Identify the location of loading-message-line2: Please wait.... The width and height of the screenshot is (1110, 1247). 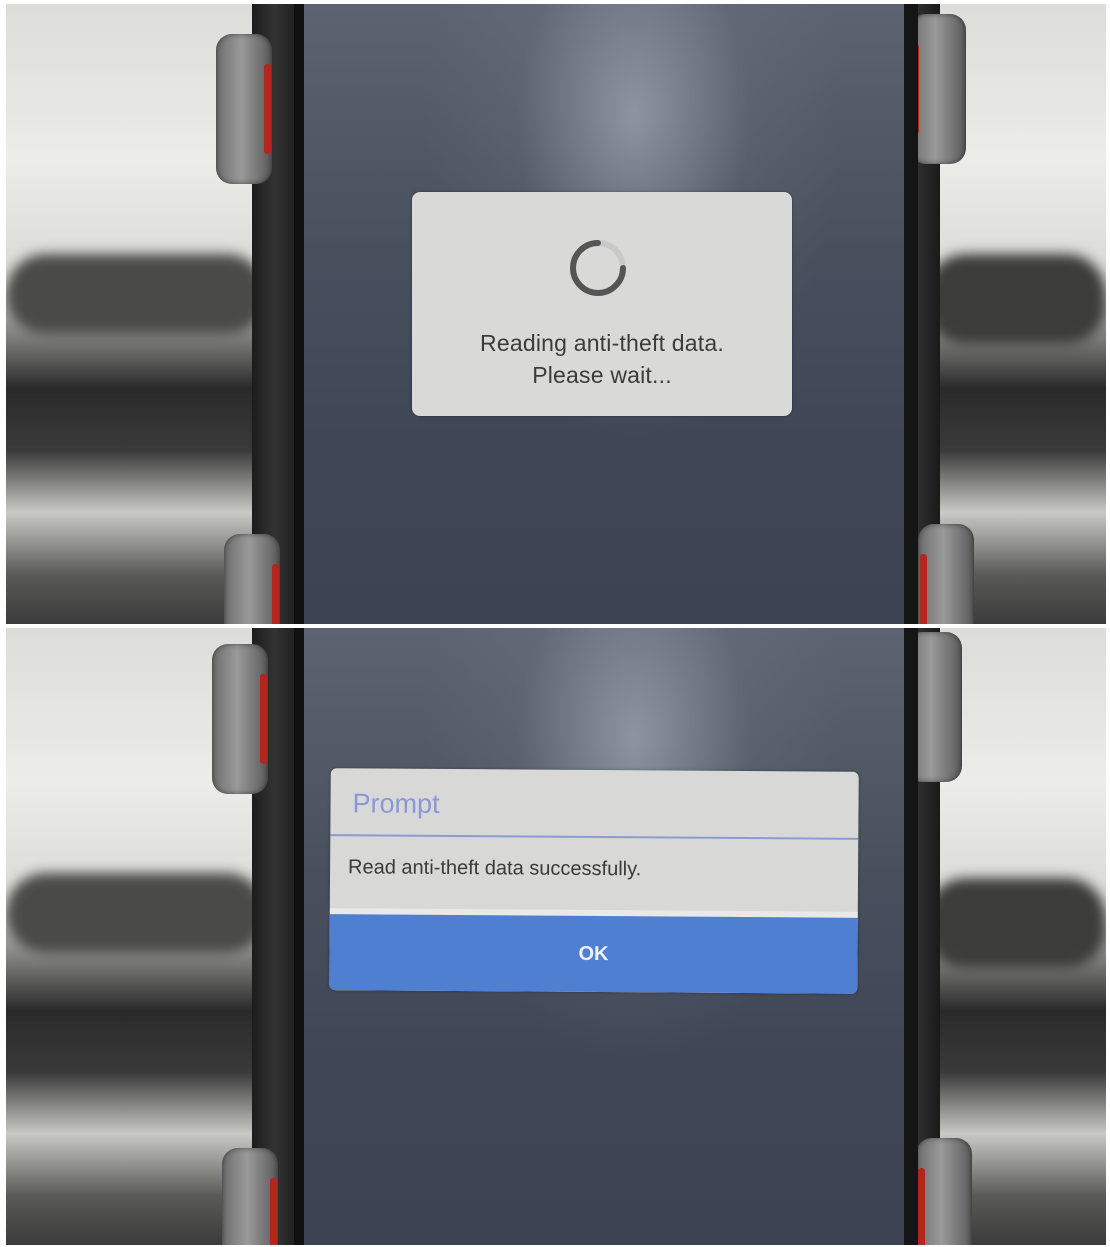
(602, 375).